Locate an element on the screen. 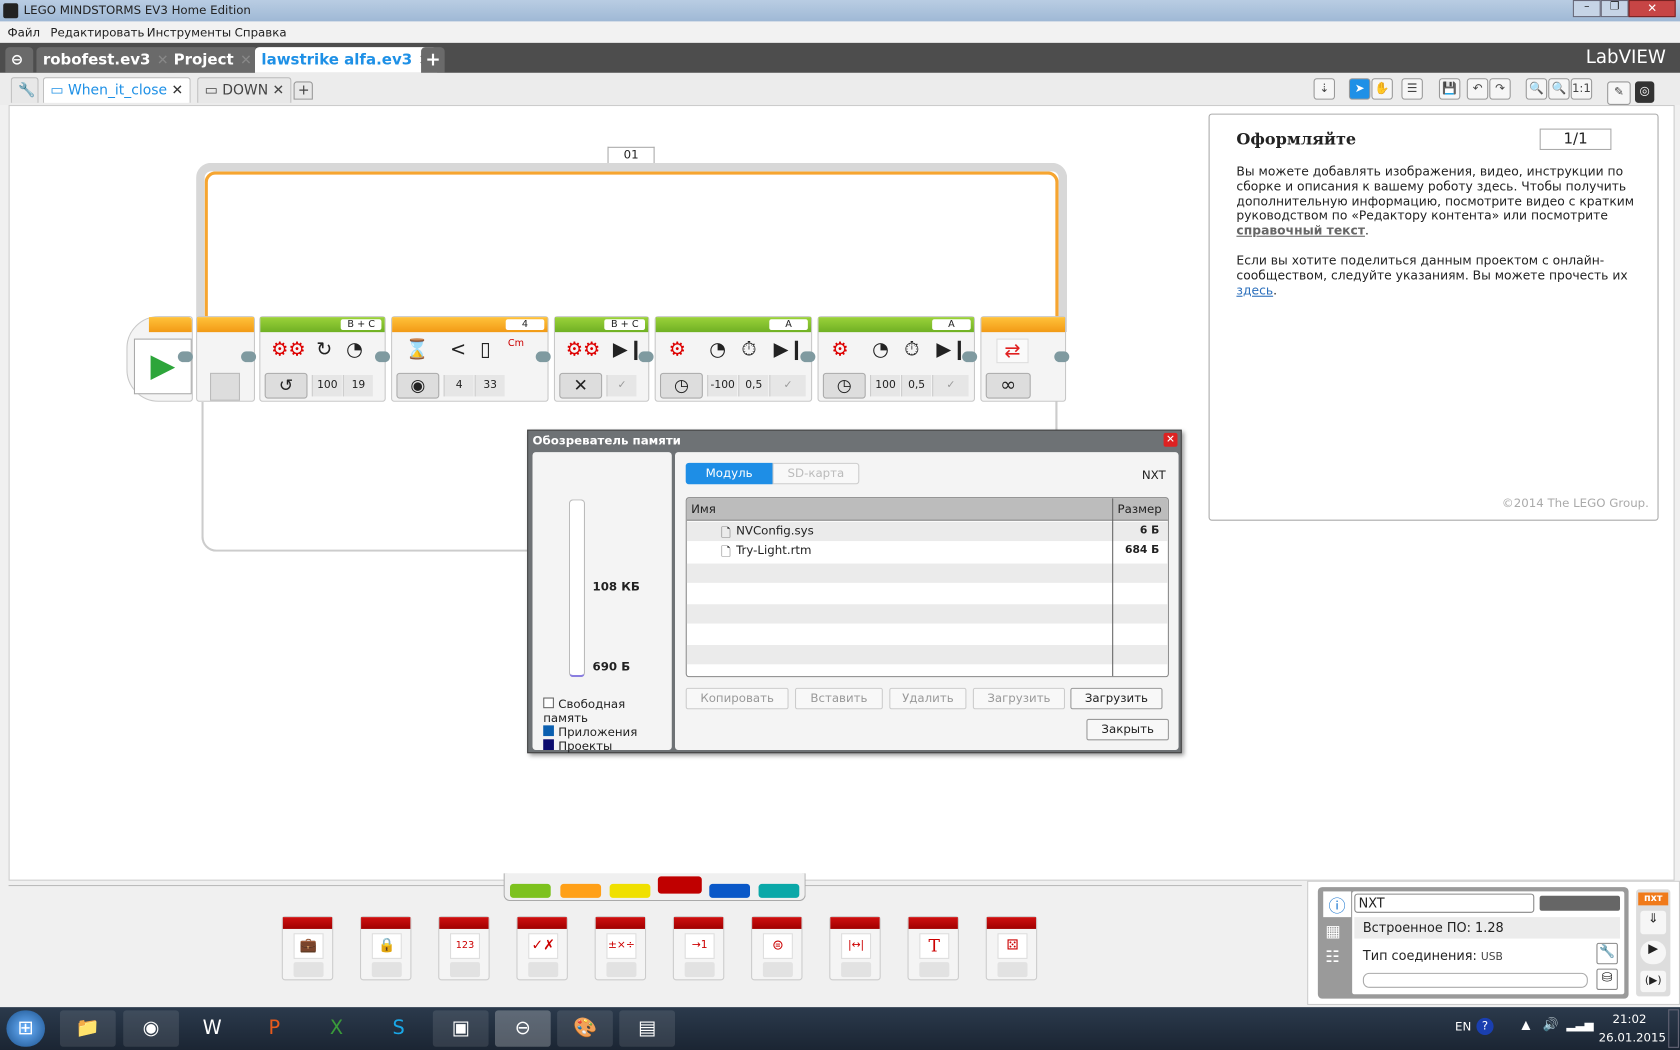 The height and width of the screenshot is (1050, 1680). copy-button: Копировать is located at coordinates (737, 698).